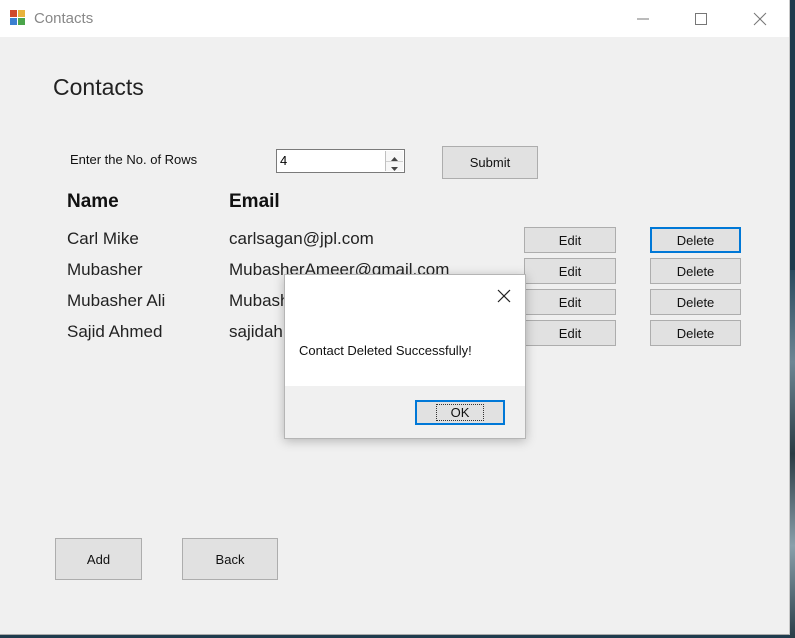  Describe the element at coordinates (283, 160) in the screenshot. I see `rows-count-value: 4` at that location.